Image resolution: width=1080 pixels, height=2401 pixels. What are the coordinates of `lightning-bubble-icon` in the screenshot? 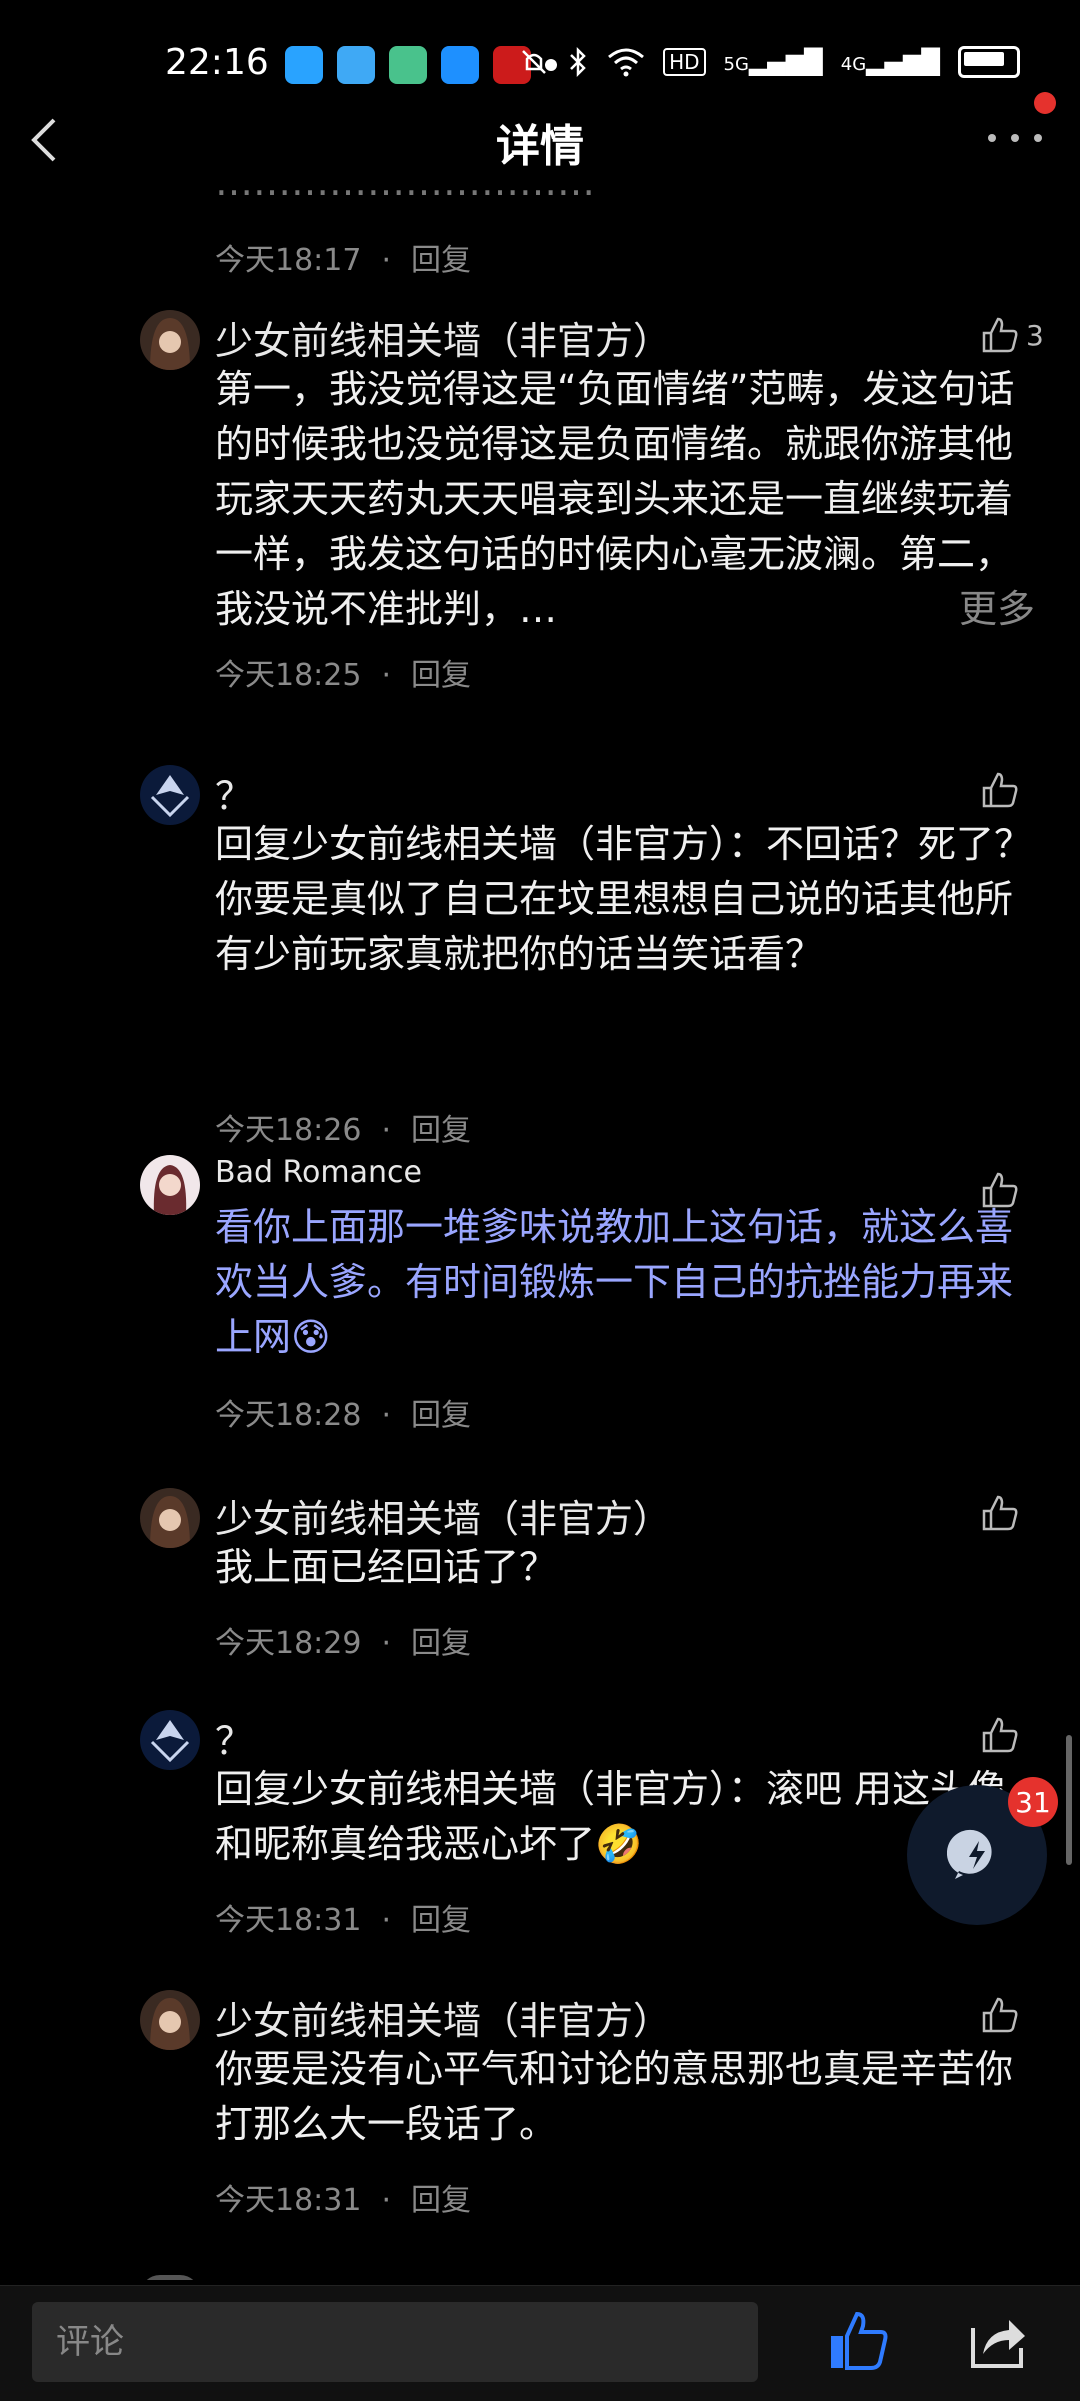 It's located at (969, 1854).